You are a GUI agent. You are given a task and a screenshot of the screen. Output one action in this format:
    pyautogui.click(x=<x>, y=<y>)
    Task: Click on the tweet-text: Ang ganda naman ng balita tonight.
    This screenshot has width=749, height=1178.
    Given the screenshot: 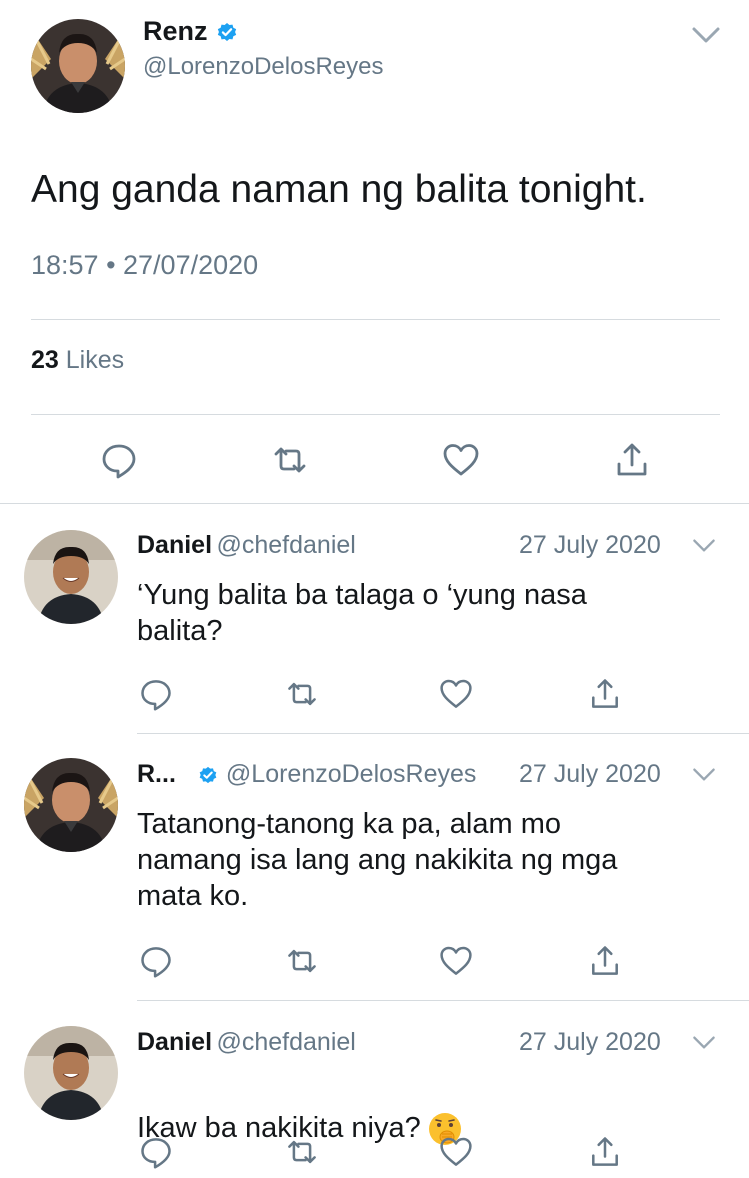 What is the action you would take?
    pyautogui.click(x=339, y=189)
    